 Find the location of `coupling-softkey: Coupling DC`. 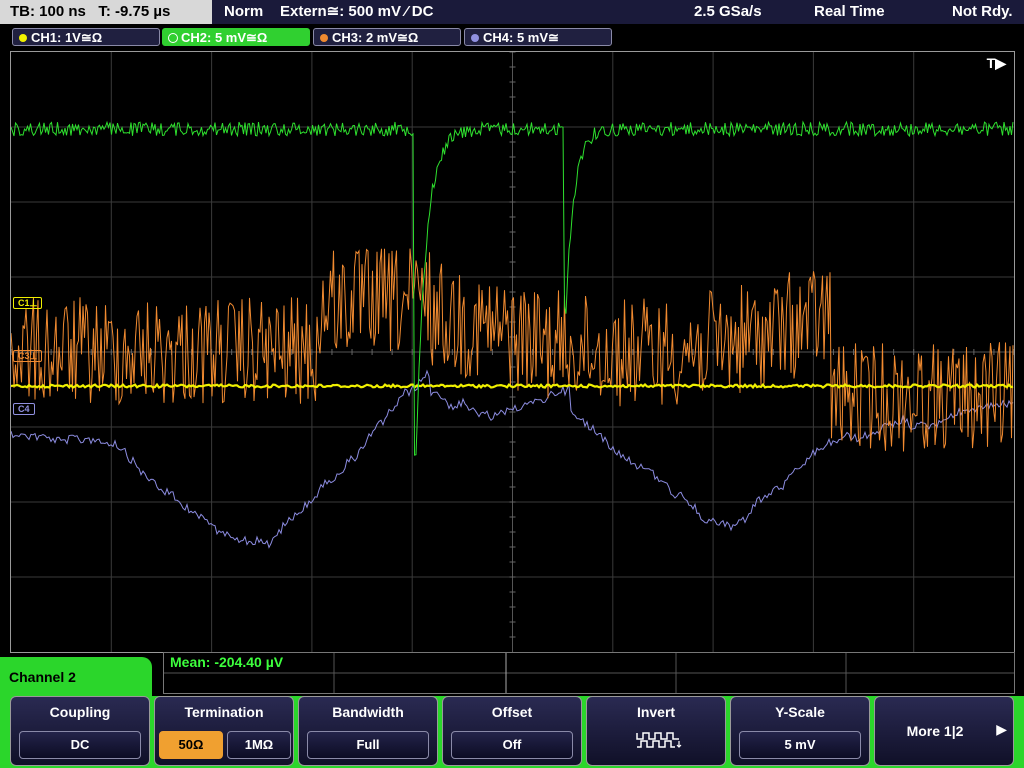

coupling-softkey: Coupling DC is located at coordinates (80, 731).